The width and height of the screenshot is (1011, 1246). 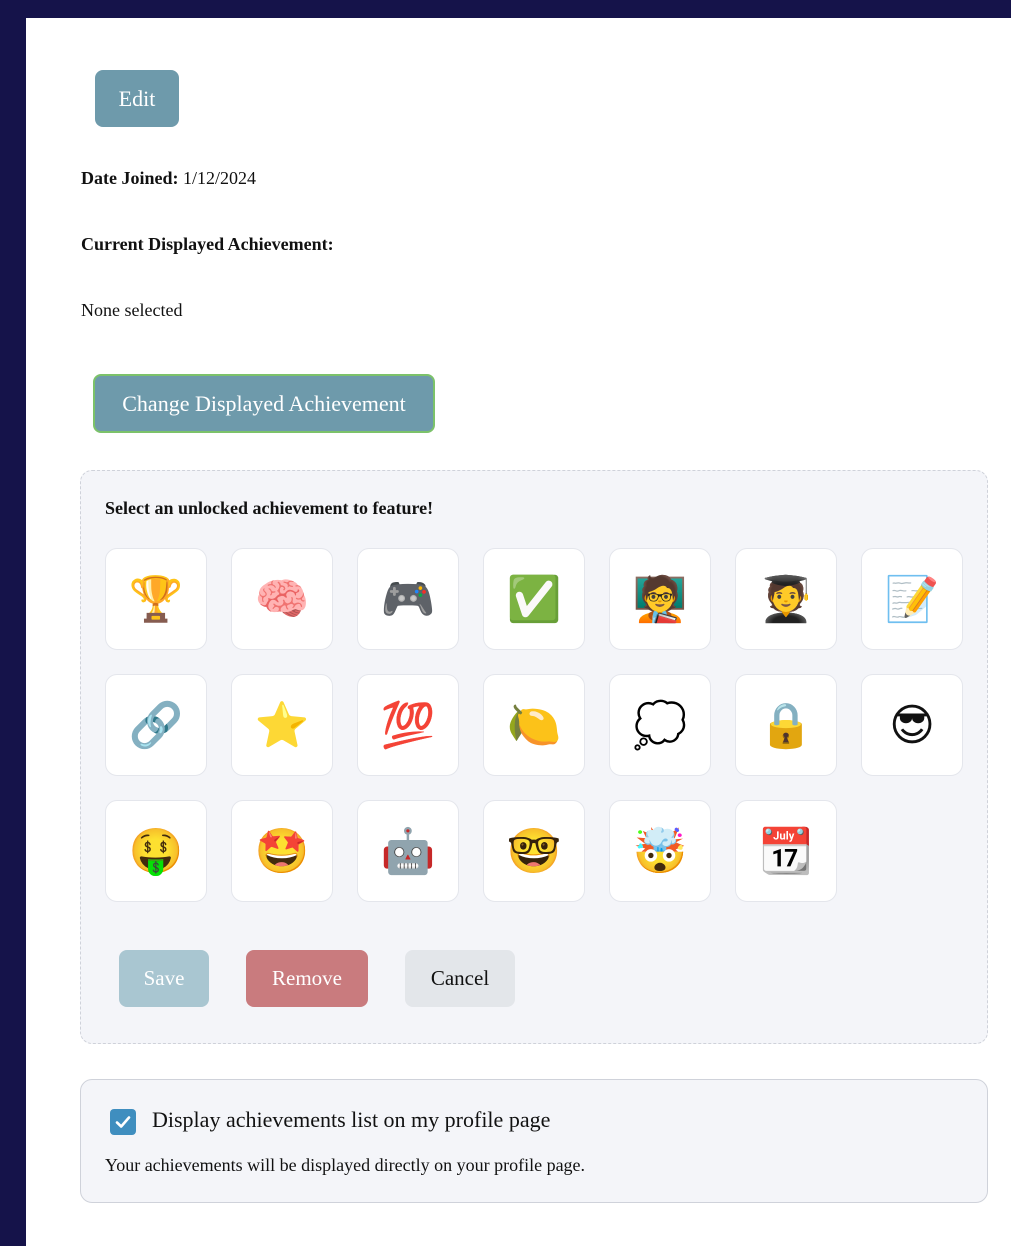 I want to click on achievement-tile: 💭, so click(x=660, y=725).